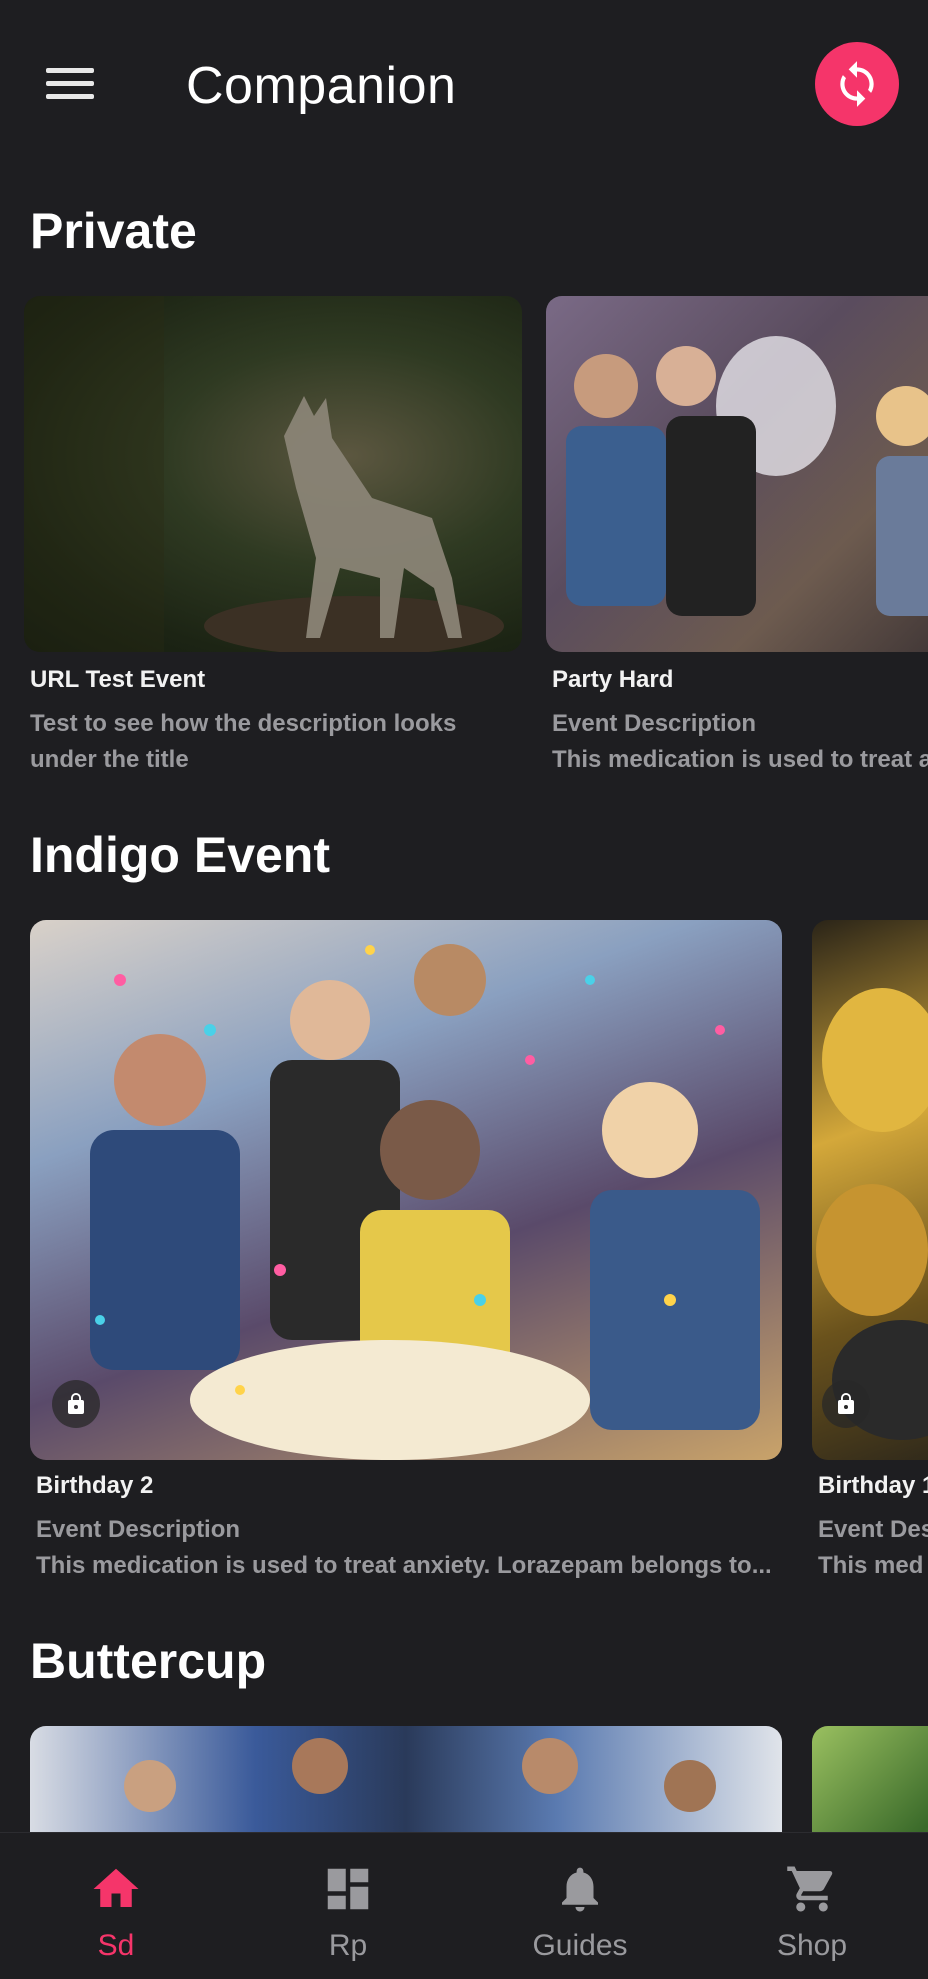 This screenshot has height=1979, width=928. What do you see at coordinates (348, 1889) in the screenshot?
I see `dashboard-icon` at bounding box center [348, 1889].